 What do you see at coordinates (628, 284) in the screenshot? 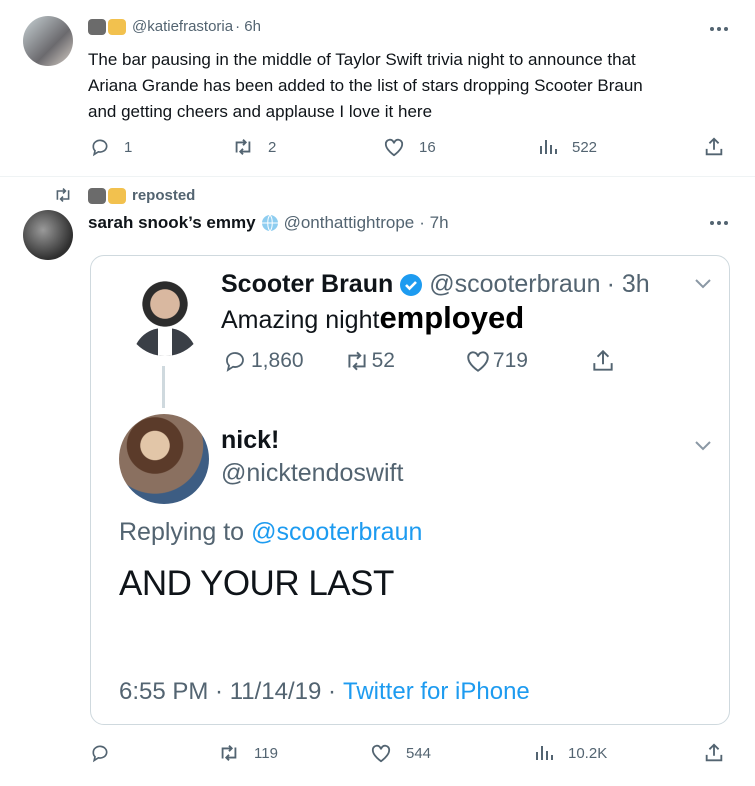
I see `scooter-time: · 3h` at bounding box center [628, 284].